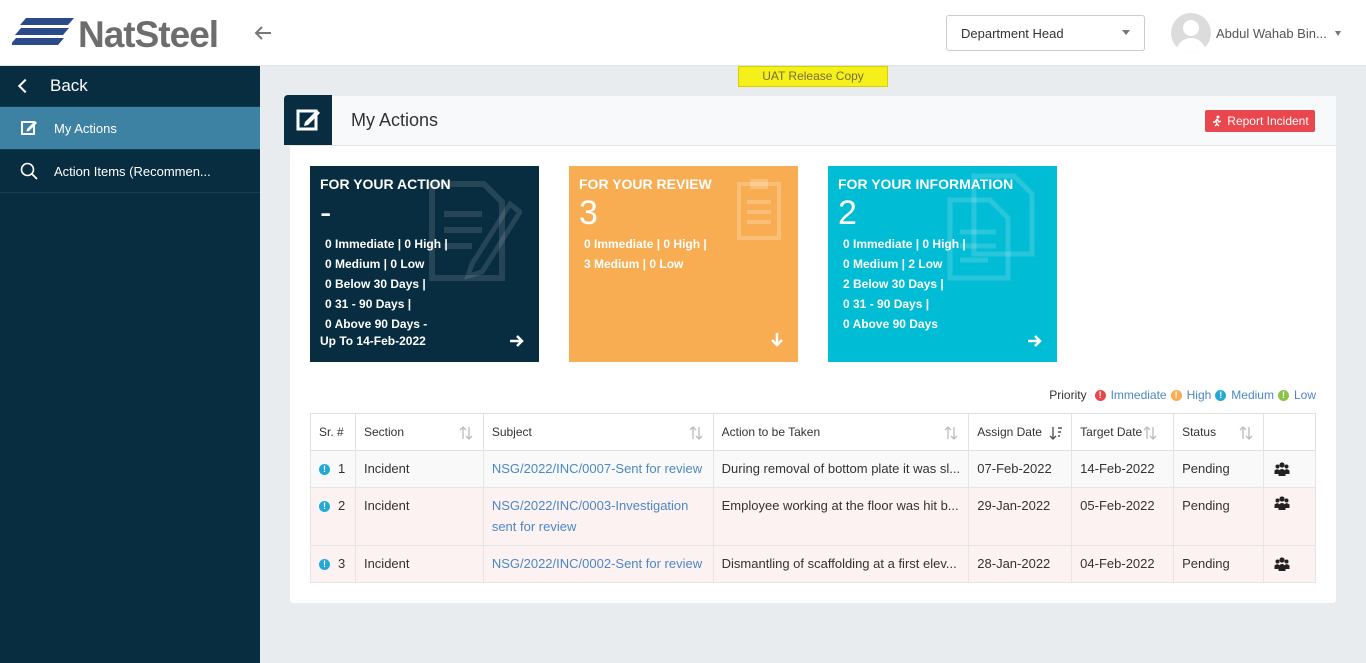 The height and width of the screenshot is (663, 1366). What do you see at coordinates (759, 209) in the screenshot?
I see `clipboard-icon` at bounding box center [759, 209].